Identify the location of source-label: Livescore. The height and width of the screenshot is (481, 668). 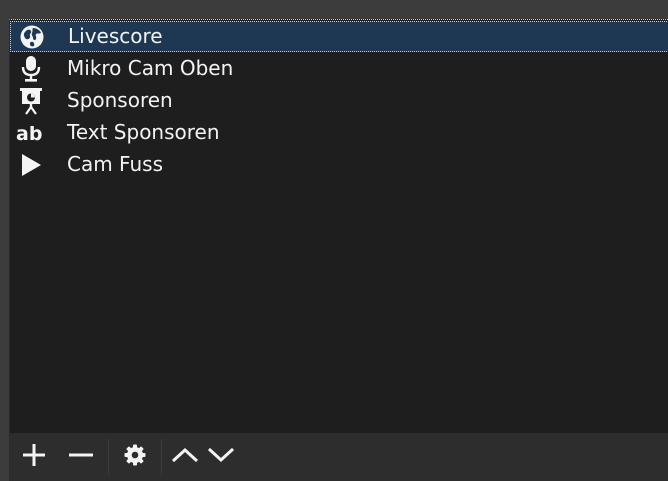
(115, 36).